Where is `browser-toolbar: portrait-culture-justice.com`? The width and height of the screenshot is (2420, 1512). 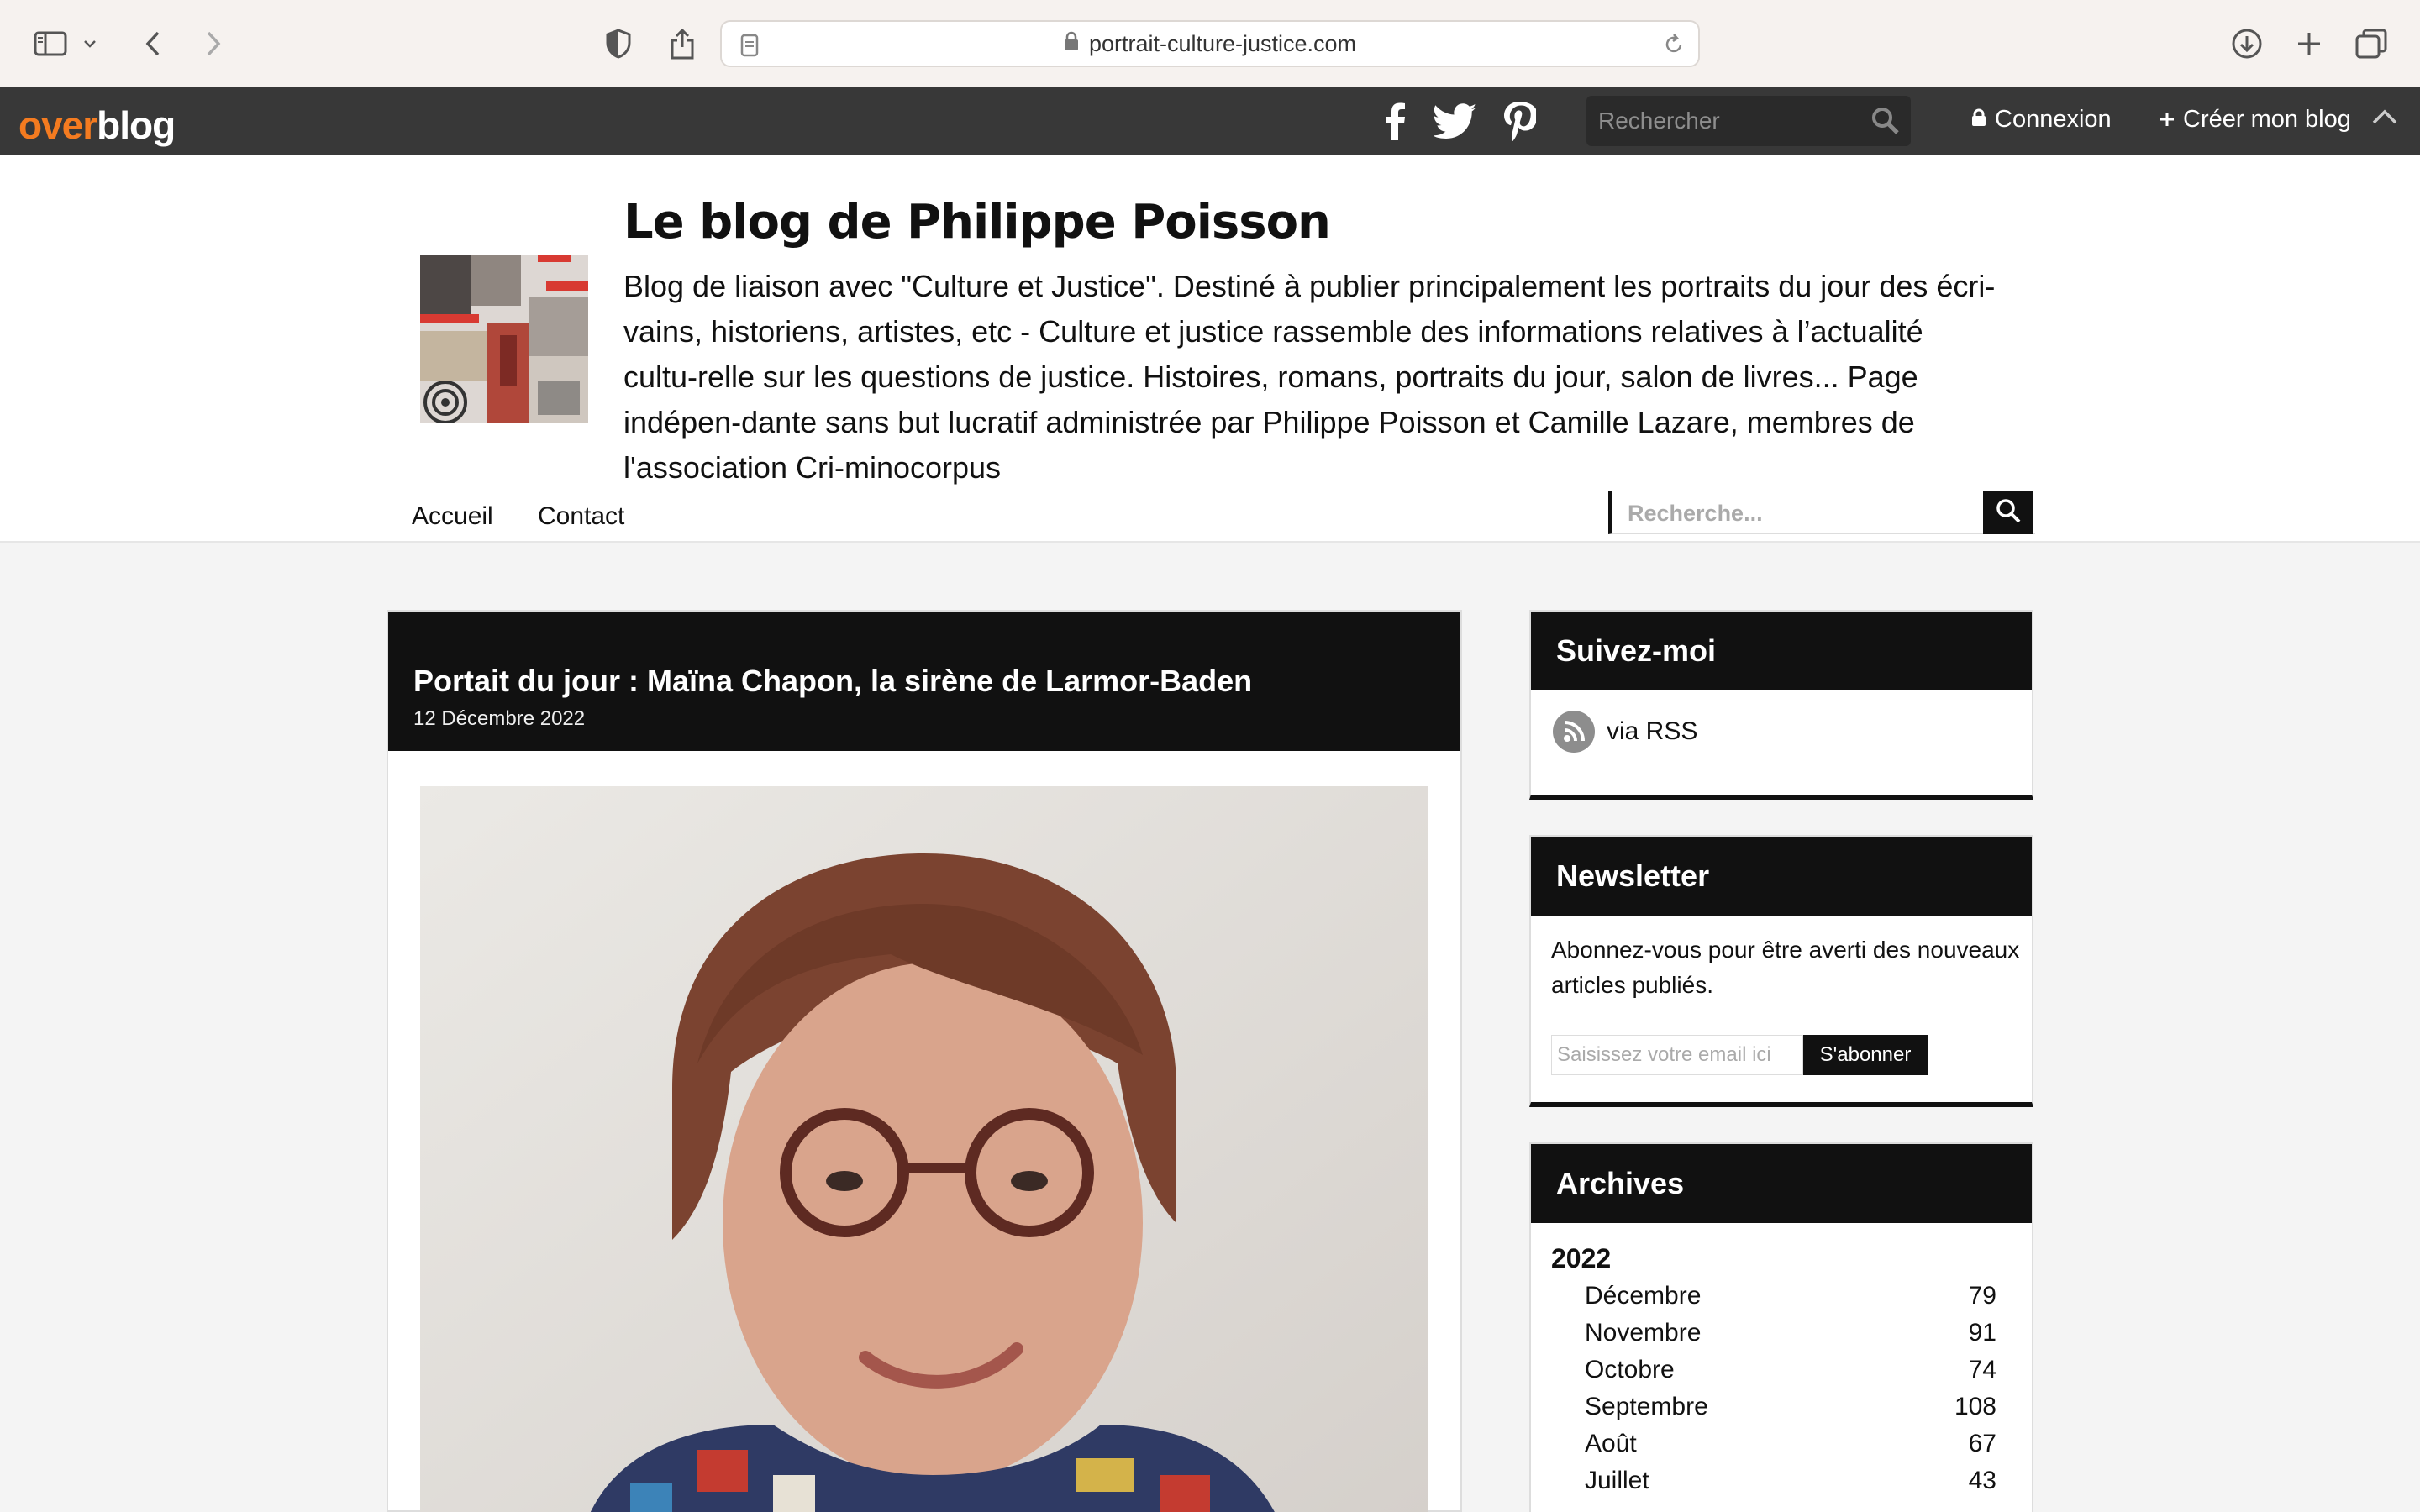
browser-toolbar: portrait-culture-justice.com is located at coordinates (1210, 43).